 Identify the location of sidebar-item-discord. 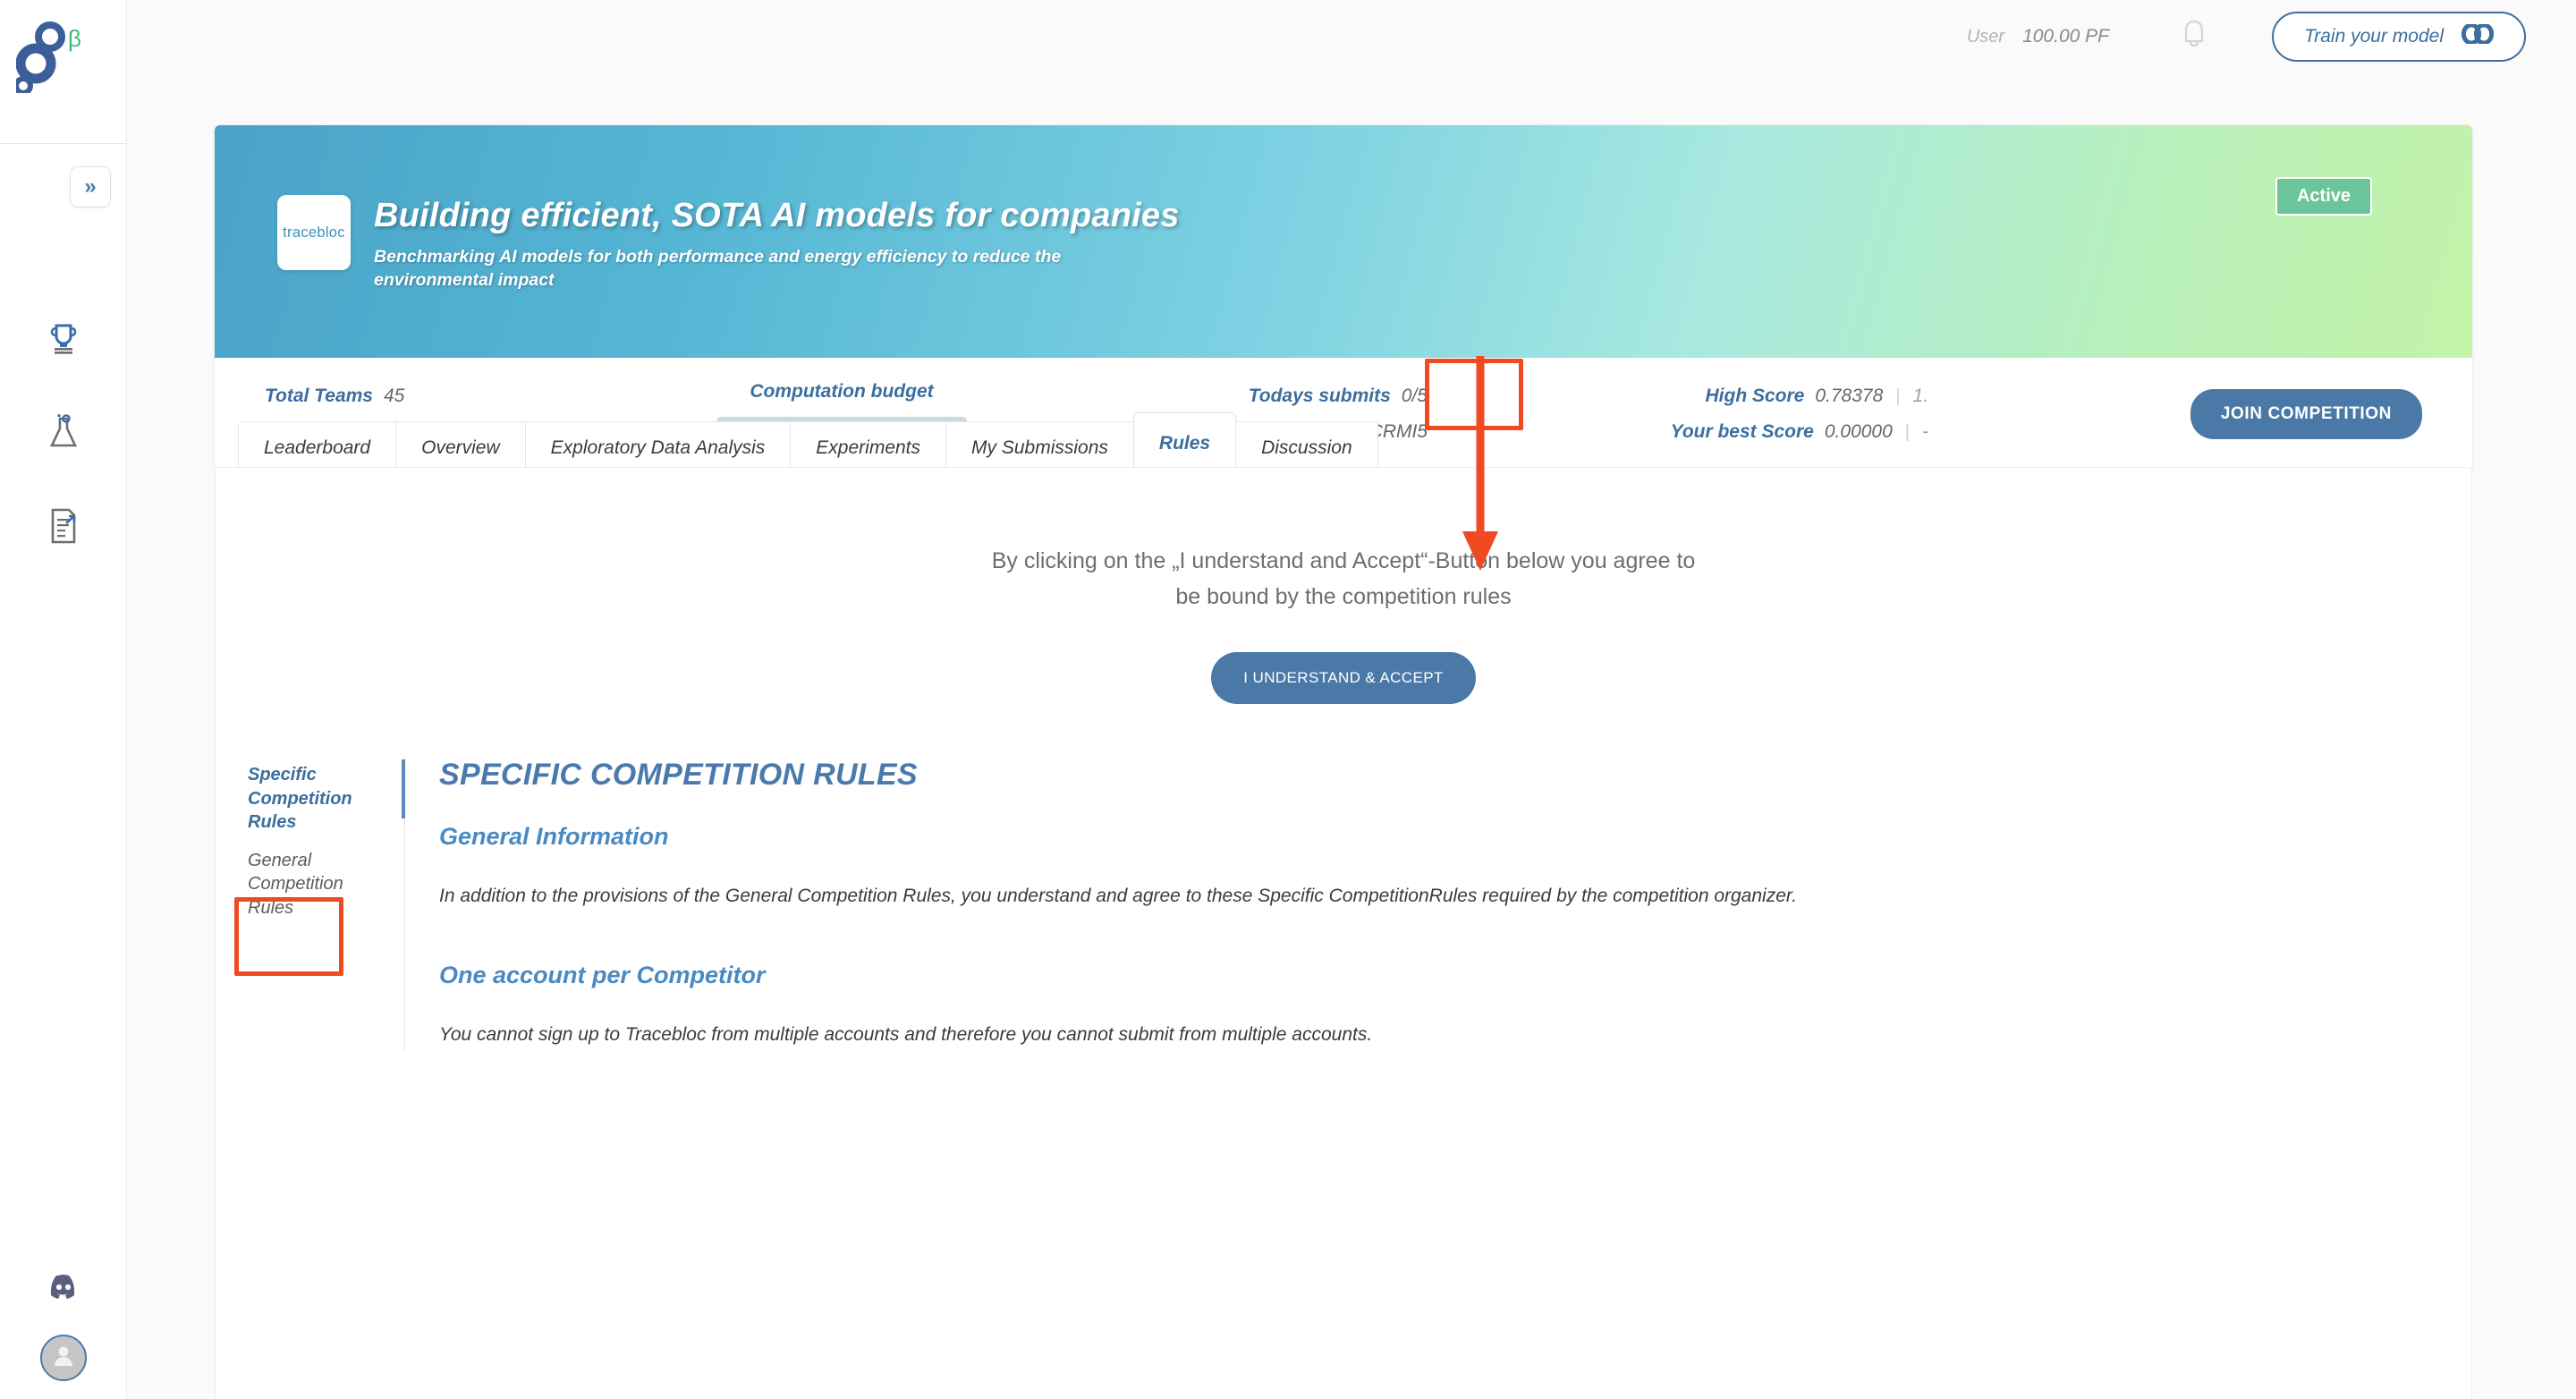
(63, 1288).